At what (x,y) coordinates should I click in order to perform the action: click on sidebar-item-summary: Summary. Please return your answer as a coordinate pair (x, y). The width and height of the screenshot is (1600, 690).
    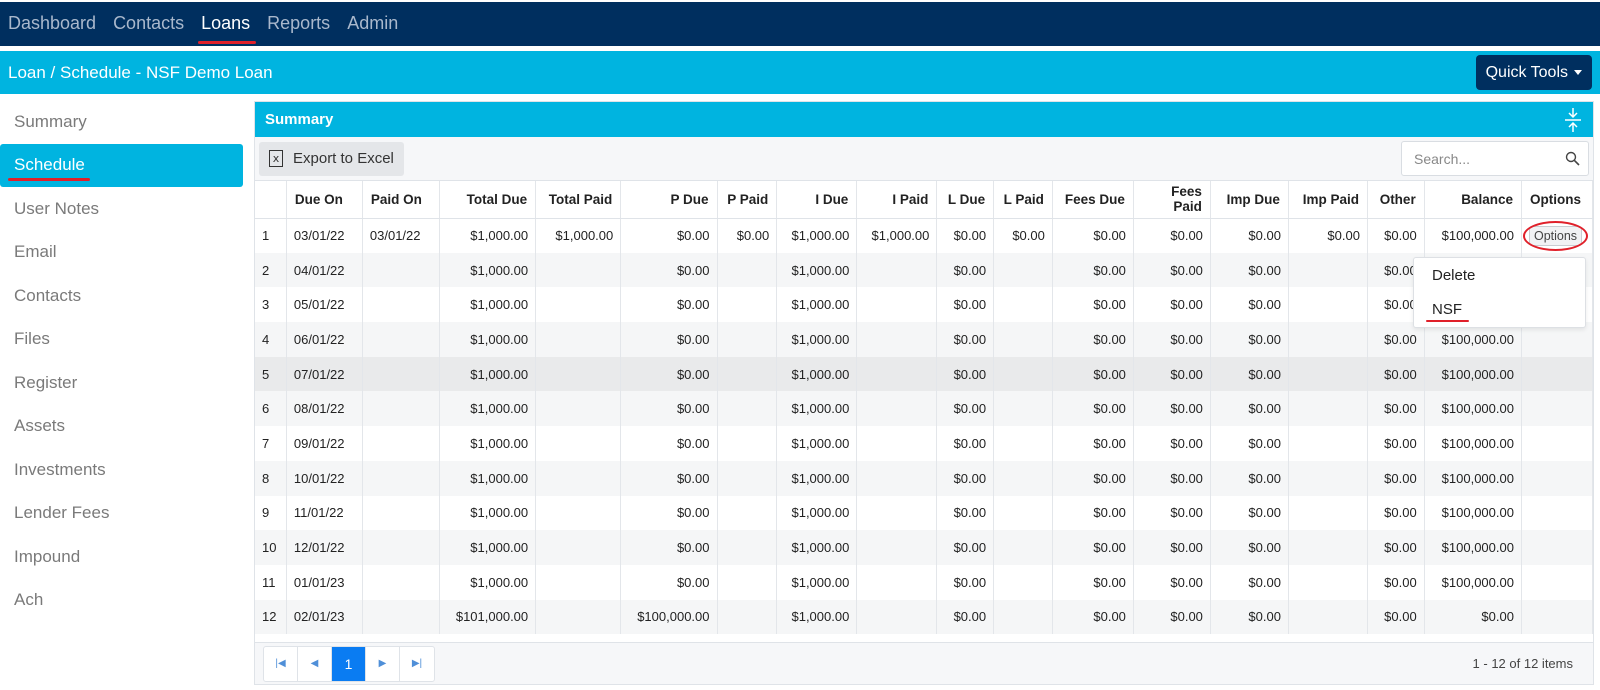
    Looking at the image, I should click on (121, 122).